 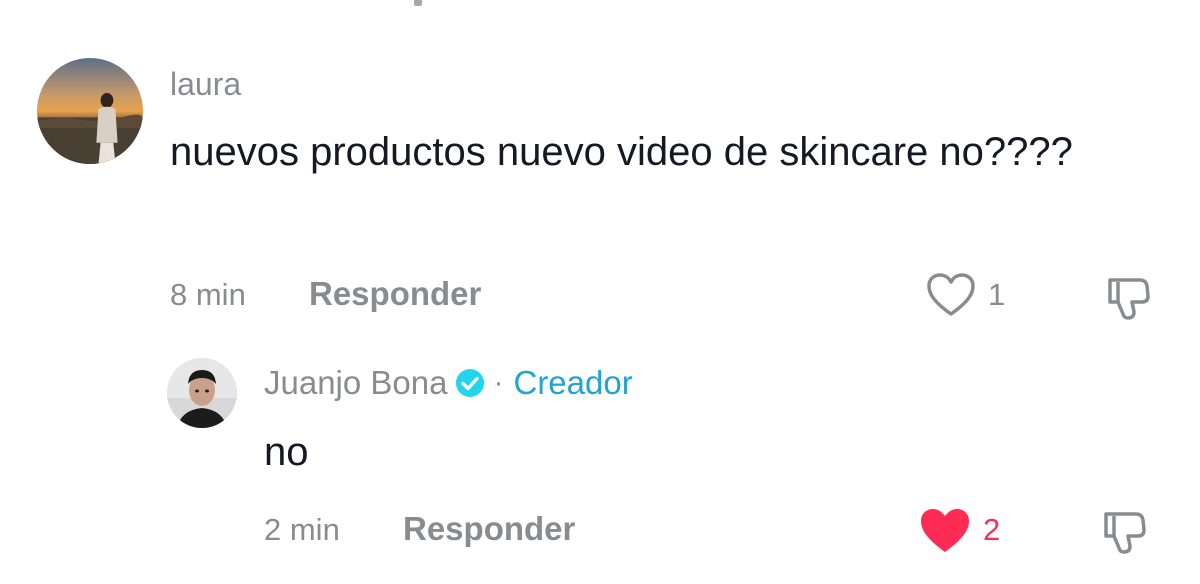 What do you see at coordinates (997, 294) in the screenshot?
I see `like-count: 1` at bounding box center [997, 294].